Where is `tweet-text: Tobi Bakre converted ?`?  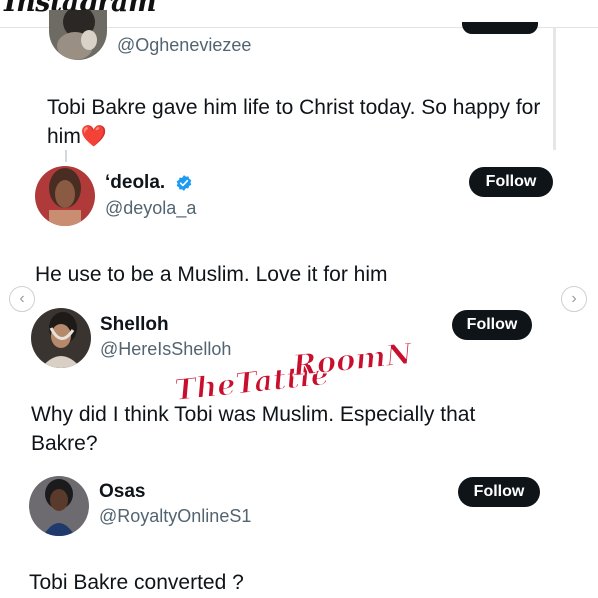
tweet-text: Tobi Bakre converted ? is located at coordinates (136, 582).